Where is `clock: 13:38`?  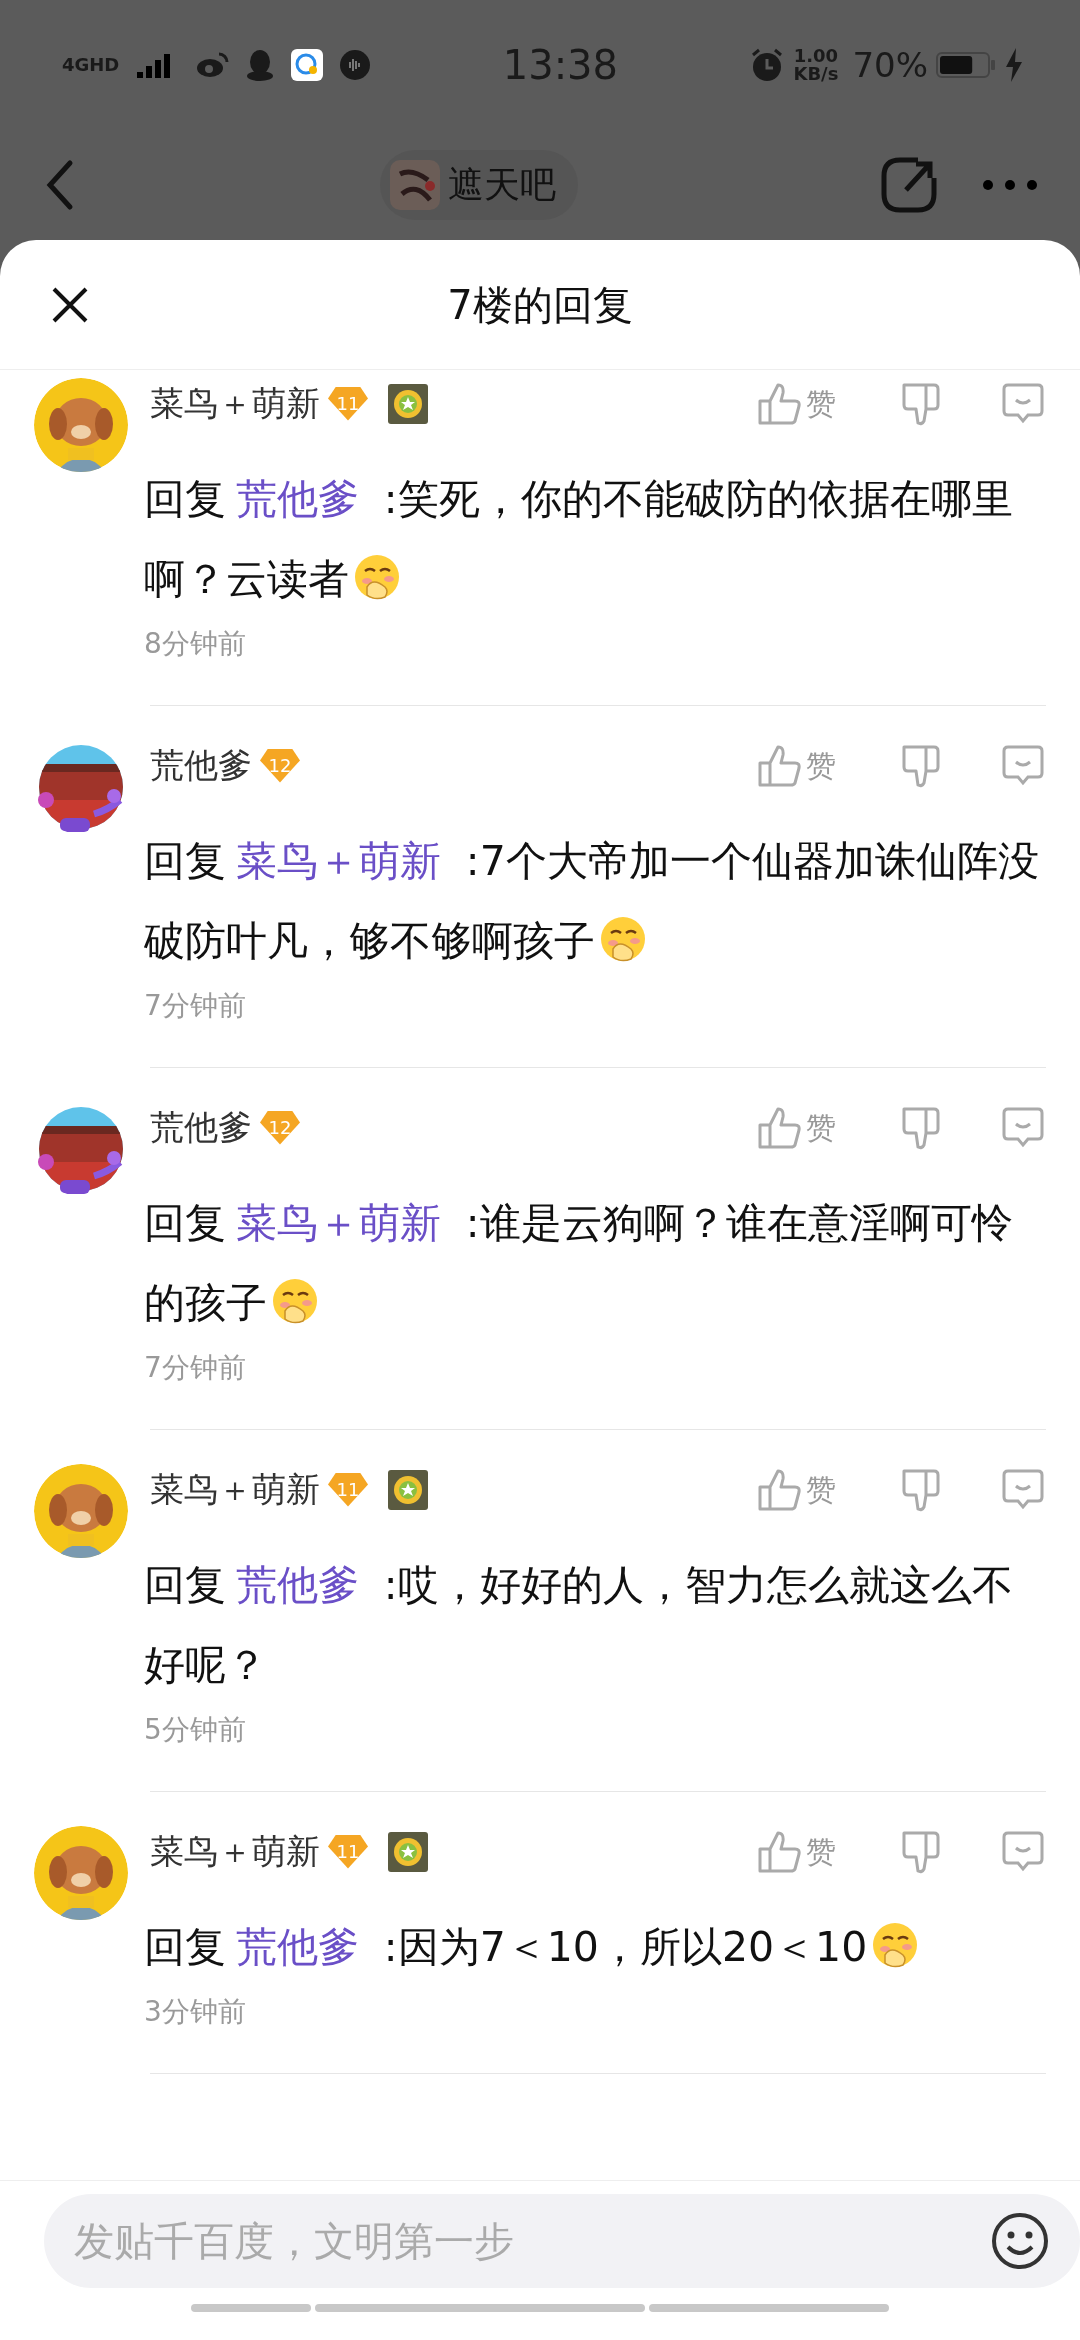 clock: 13:38 is located at coordinates (560, 65).